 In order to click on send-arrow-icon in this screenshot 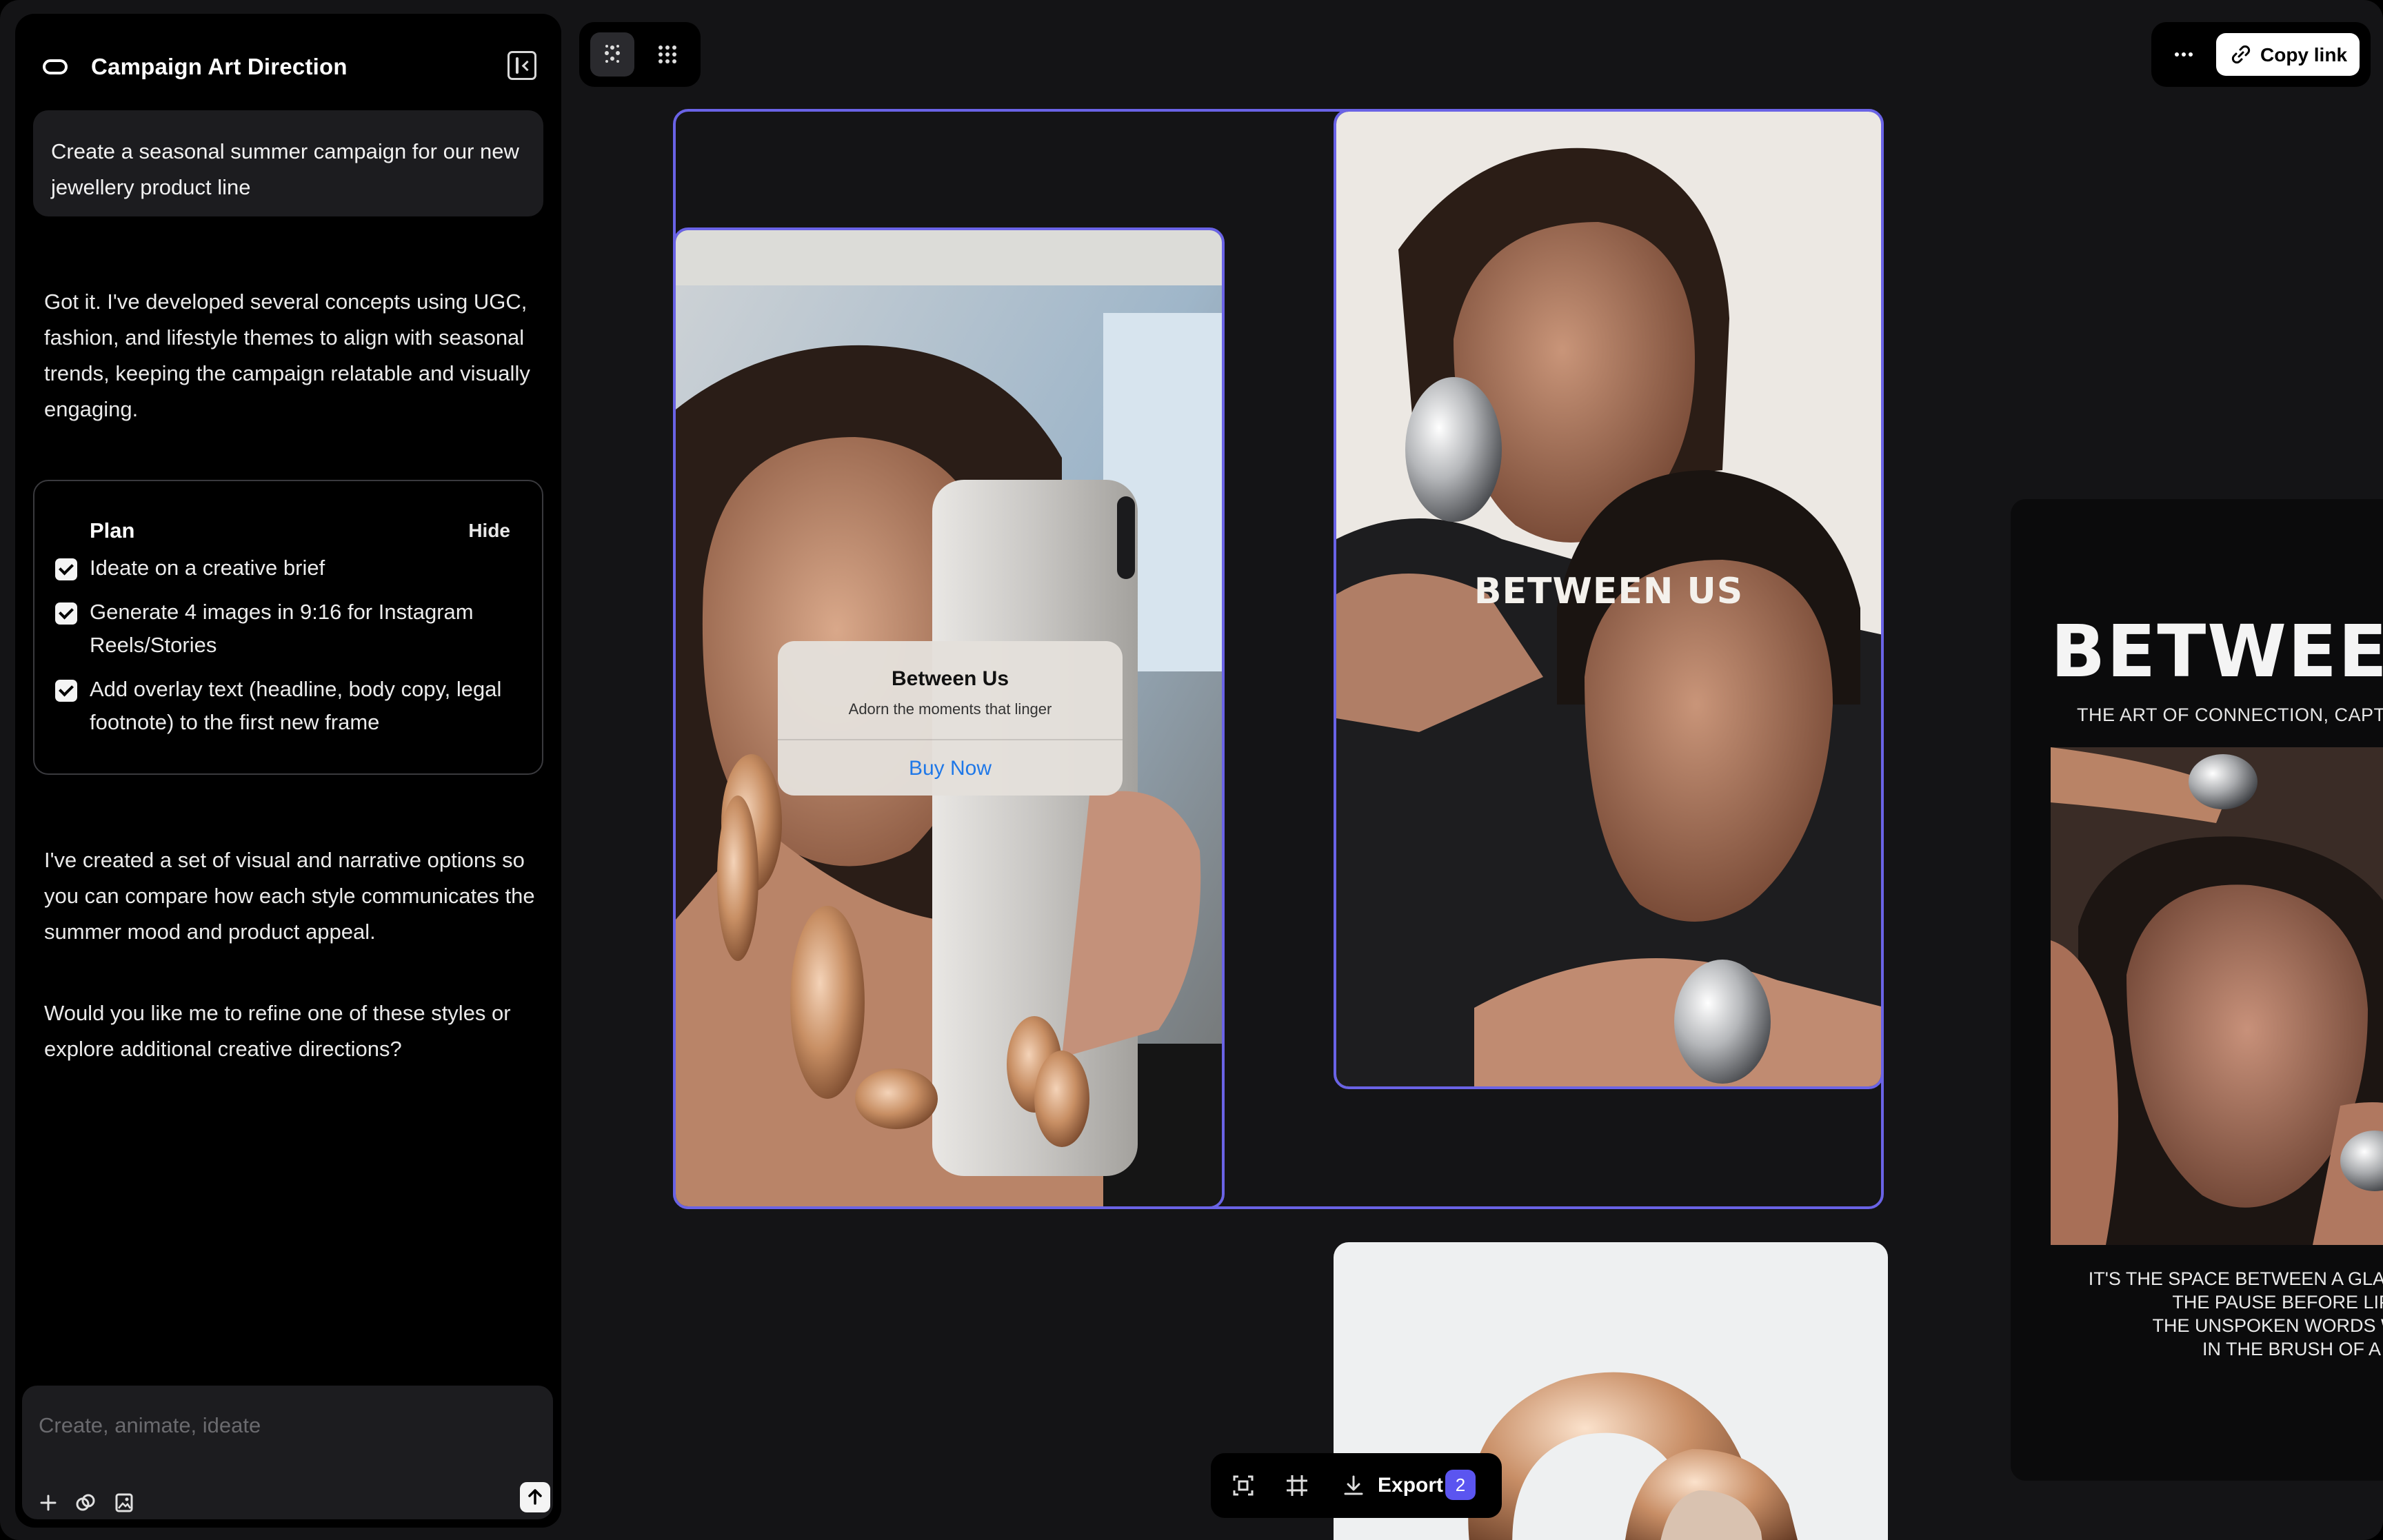, I will do `click(535, 1497)`.